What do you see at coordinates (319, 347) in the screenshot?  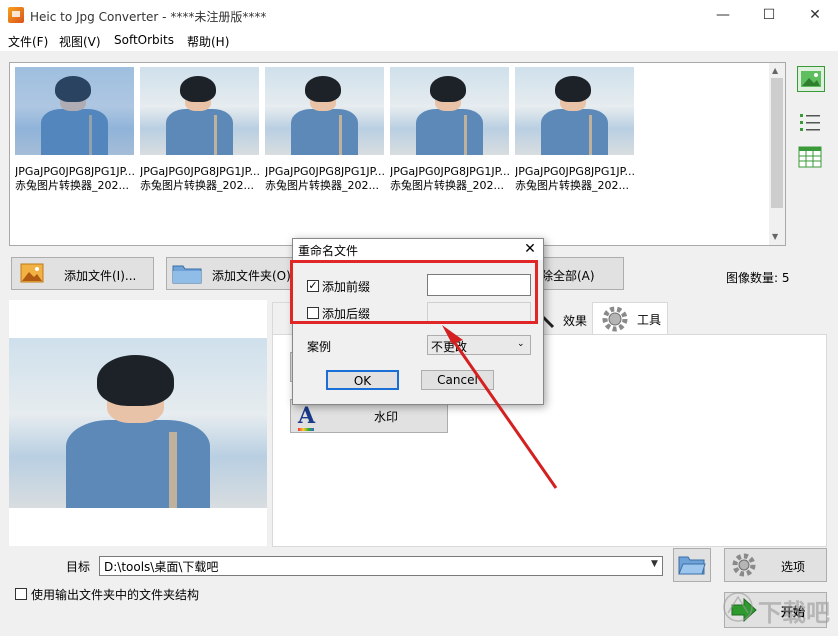 I see `case-label: 案例` at bounding box center [319, 347].